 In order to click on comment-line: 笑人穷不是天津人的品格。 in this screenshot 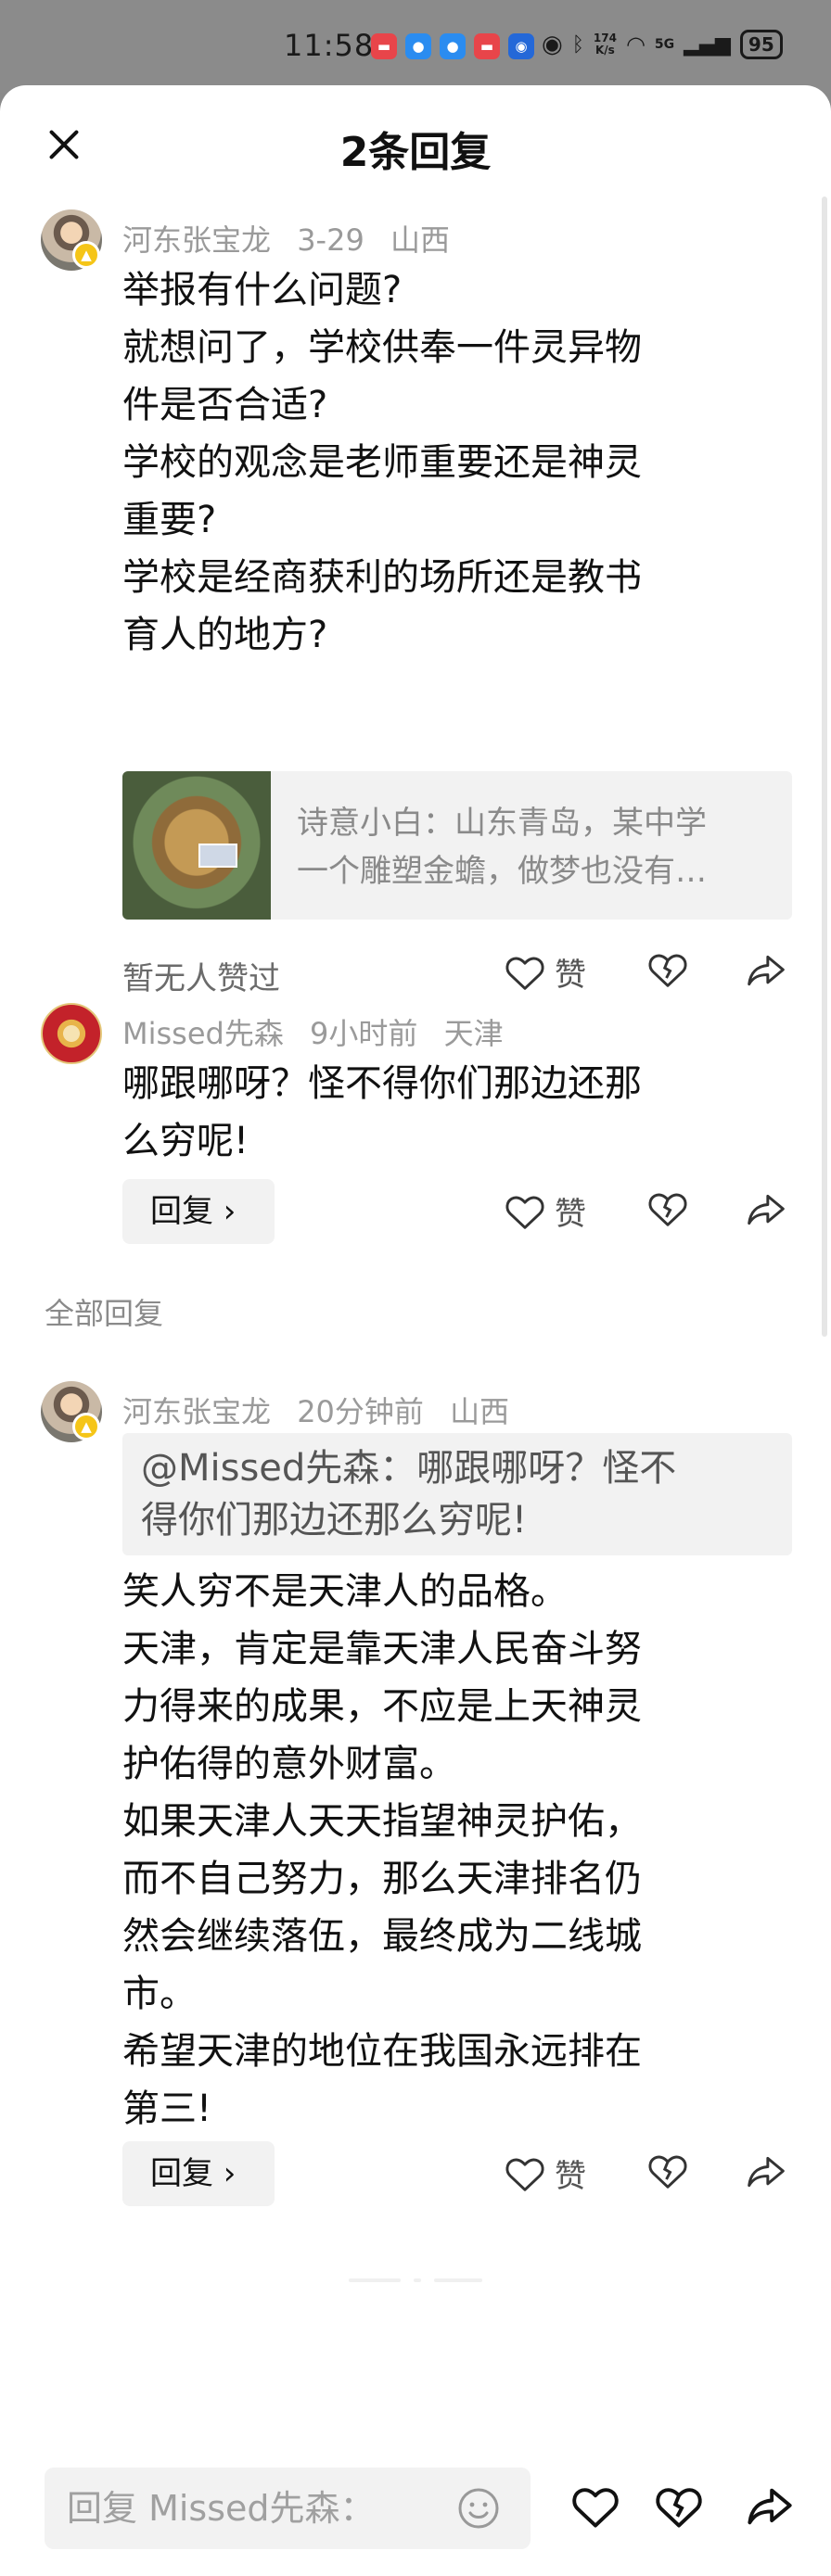, I will do `click(345, 1591)`.